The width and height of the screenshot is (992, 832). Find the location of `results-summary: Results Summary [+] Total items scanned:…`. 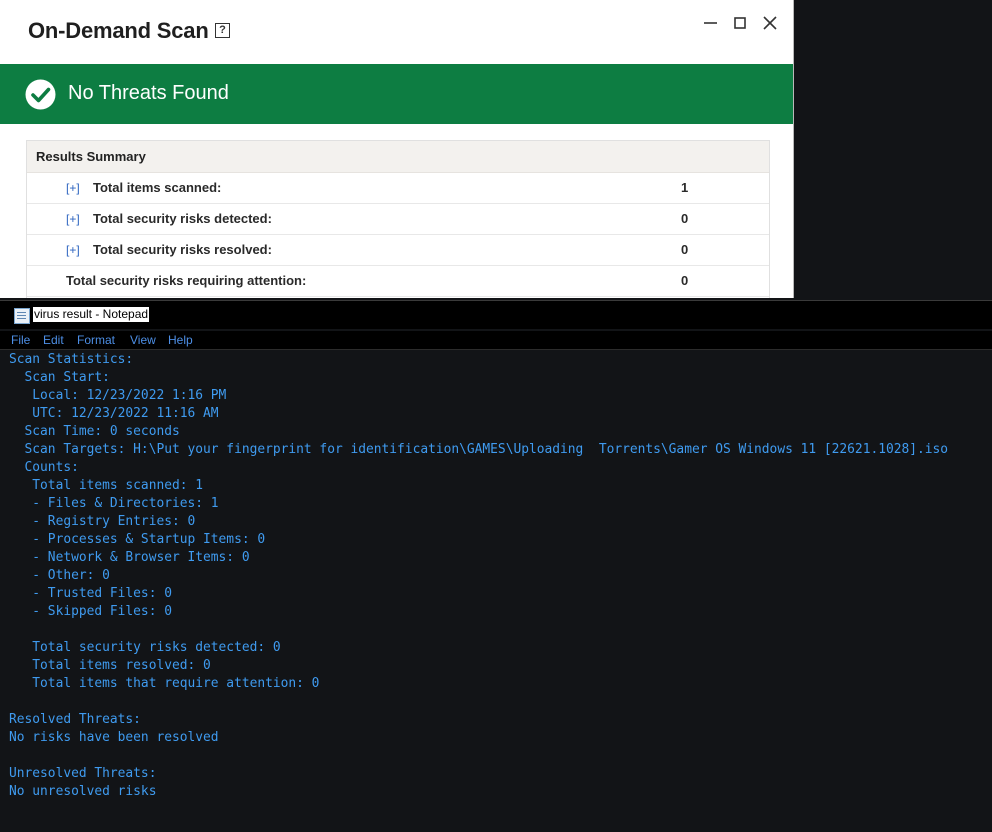

results-summary: Results Summary [+] Total items scanned:… is located at coordinates (398, 219).